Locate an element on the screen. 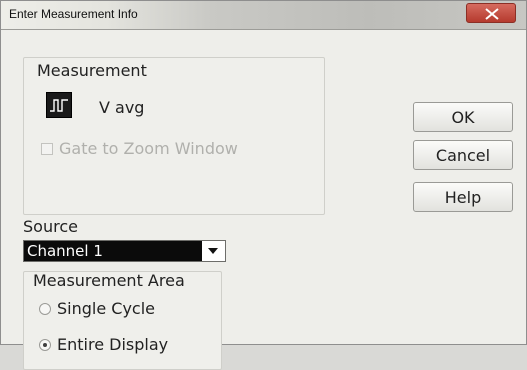  source-label: Source is located at coordinates (50, 226).